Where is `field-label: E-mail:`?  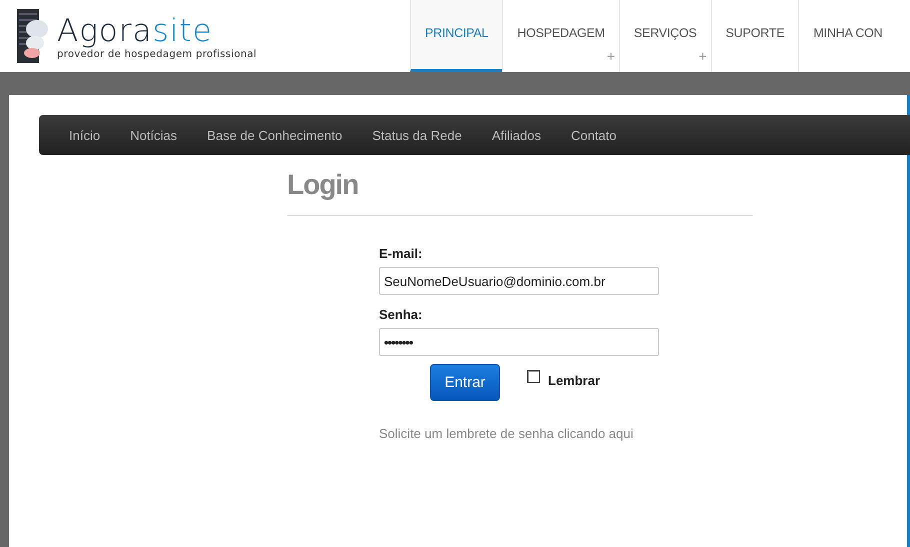 field-label: E-mail: is located at coordinates (401, 253).